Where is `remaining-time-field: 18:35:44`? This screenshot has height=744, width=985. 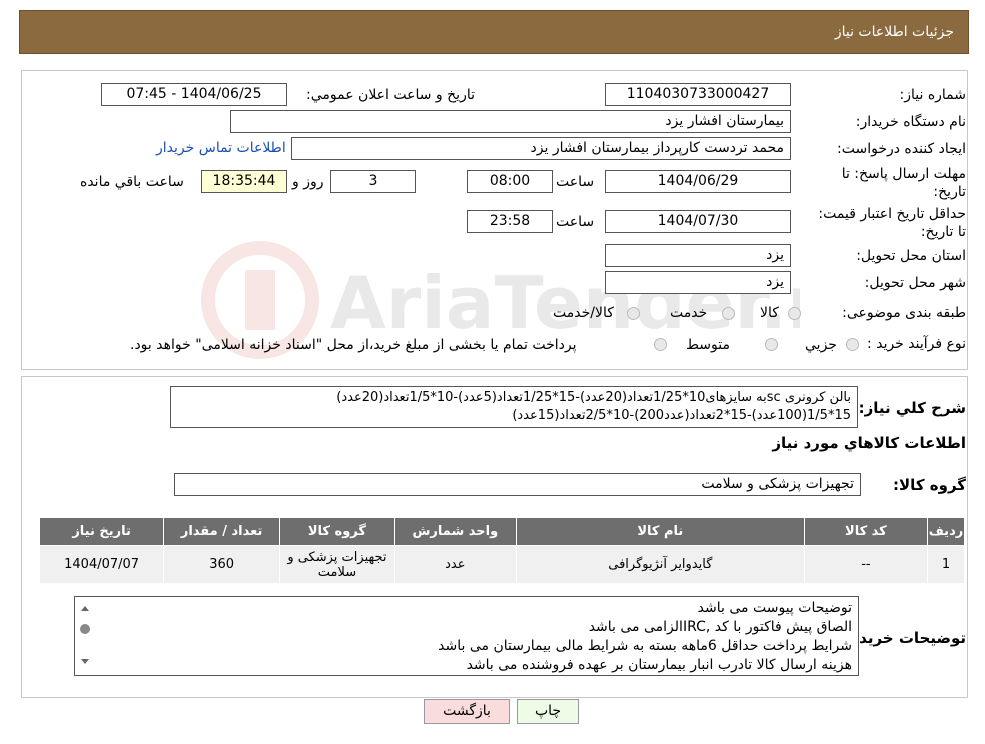 remaining-time-field: 18:35:44 is located at coordinates (244, 181).